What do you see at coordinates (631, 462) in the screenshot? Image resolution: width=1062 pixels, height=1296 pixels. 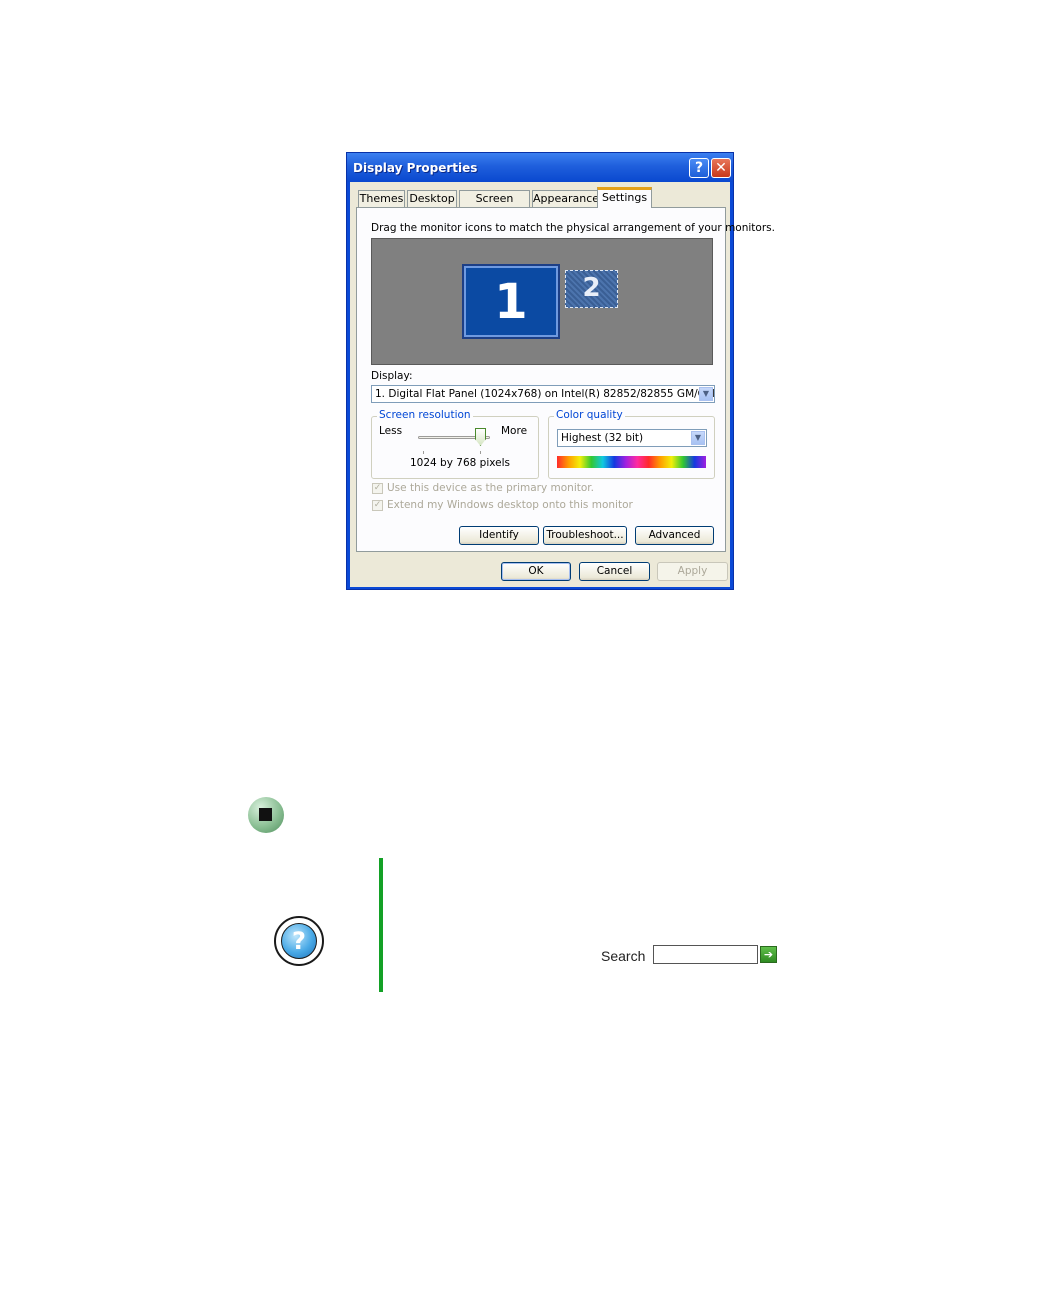 I see `color-spectrum-bar` at bounding box center [631, 462].